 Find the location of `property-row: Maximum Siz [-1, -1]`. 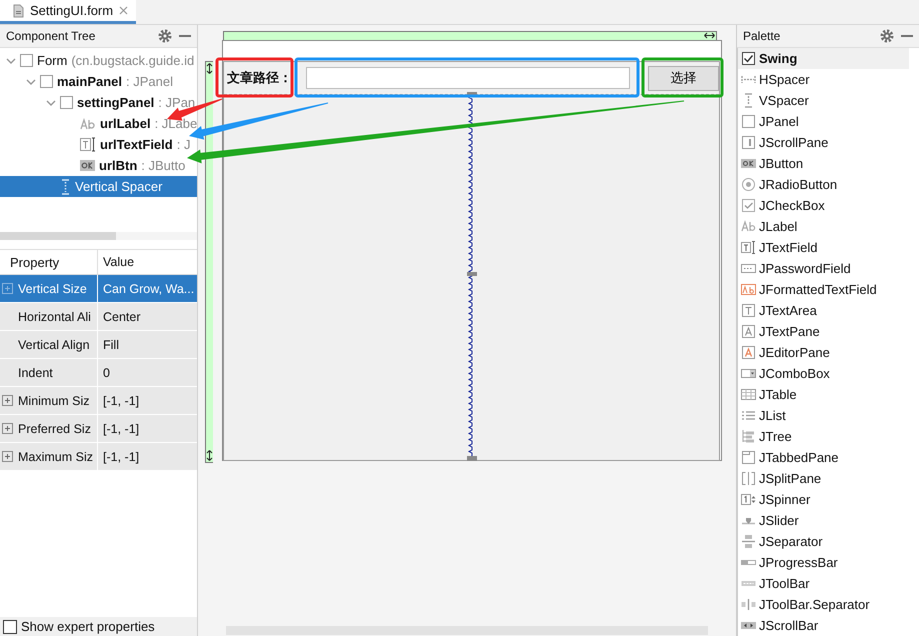

property-row: Maximum Siz [-1, -1] is located at coordinates (98, 457).